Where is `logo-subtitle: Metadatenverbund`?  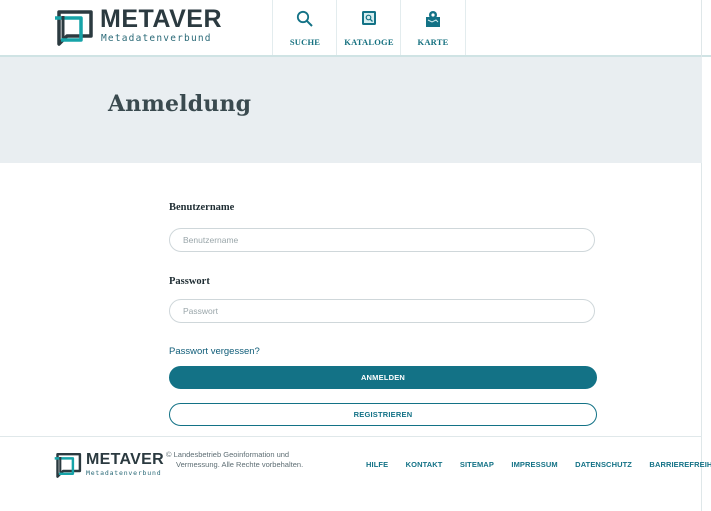
logo-subtitle: Metadatenverbund is located at coordinates (156, 38).